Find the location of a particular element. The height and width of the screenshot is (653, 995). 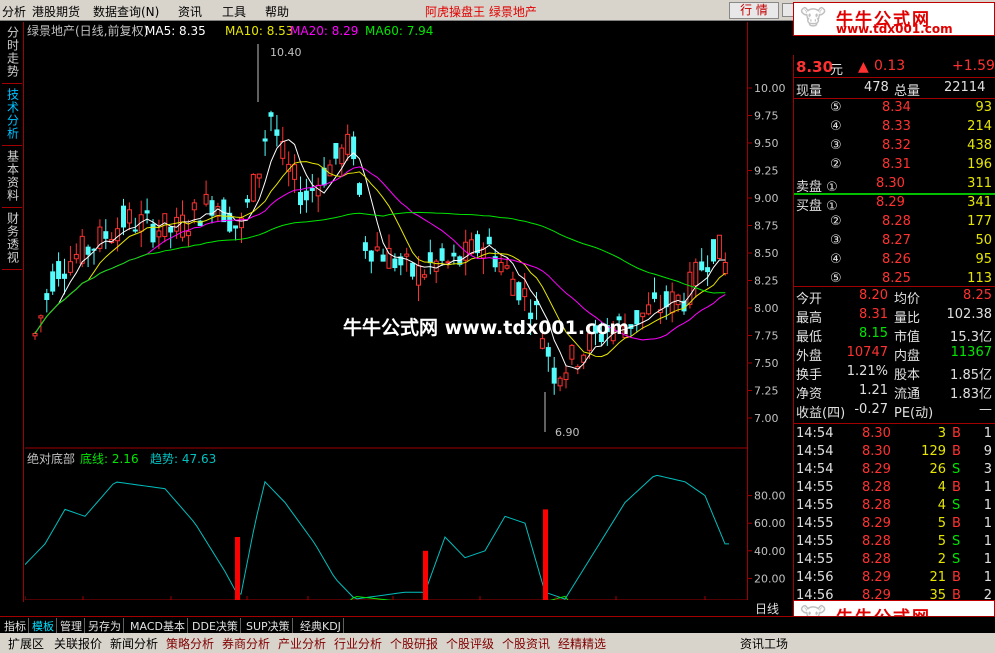

bottom-broker: 券商分析 is located at coordinates (246, 643).